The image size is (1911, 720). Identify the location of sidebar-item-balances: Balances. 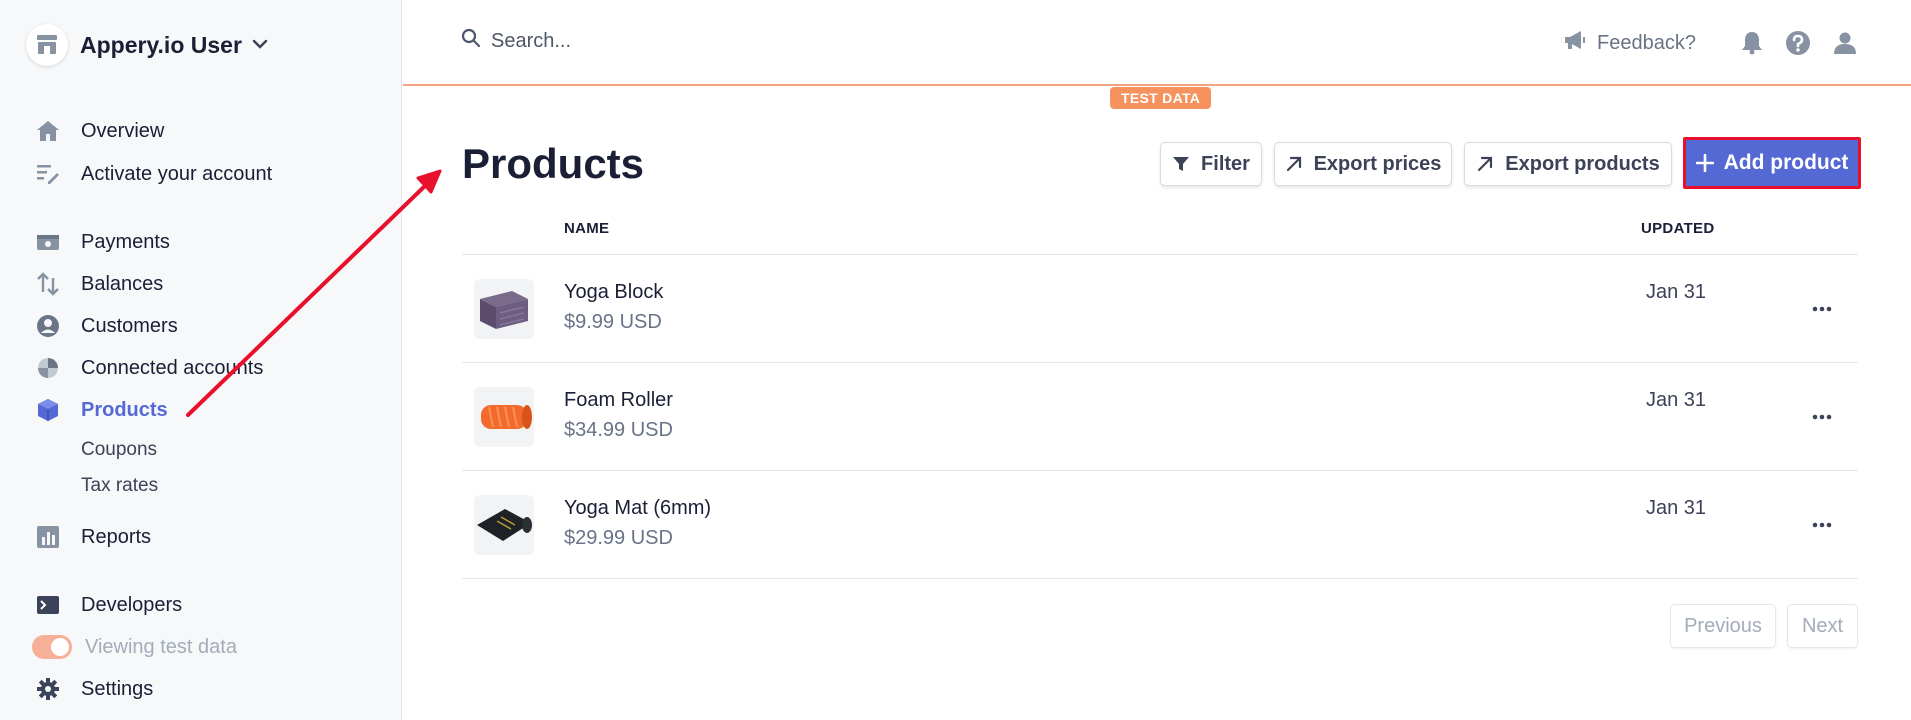
(98, 284).